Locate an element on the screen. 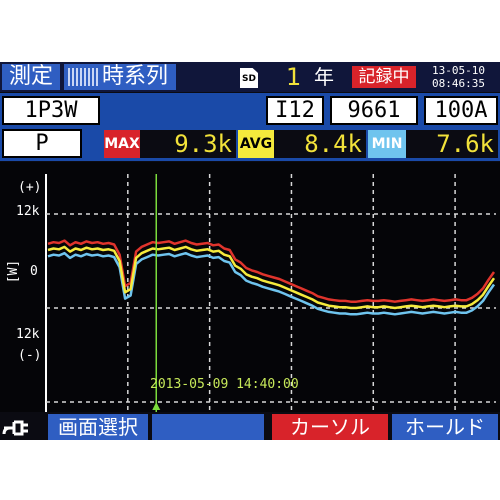  avg-label: AVG is located at coordinates (256, 144).